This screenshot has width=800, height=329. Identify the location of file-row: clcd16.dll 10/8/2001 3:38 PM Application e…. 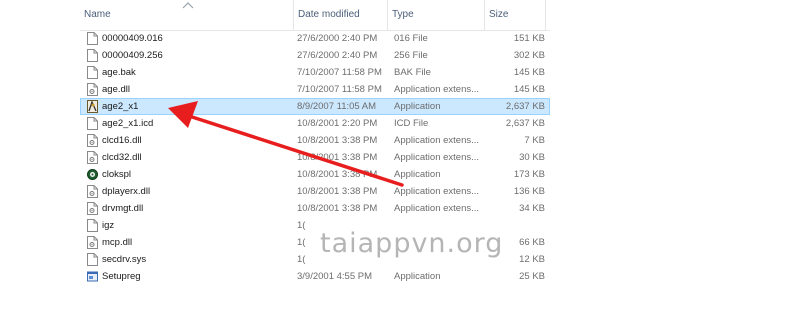
(315, 140).